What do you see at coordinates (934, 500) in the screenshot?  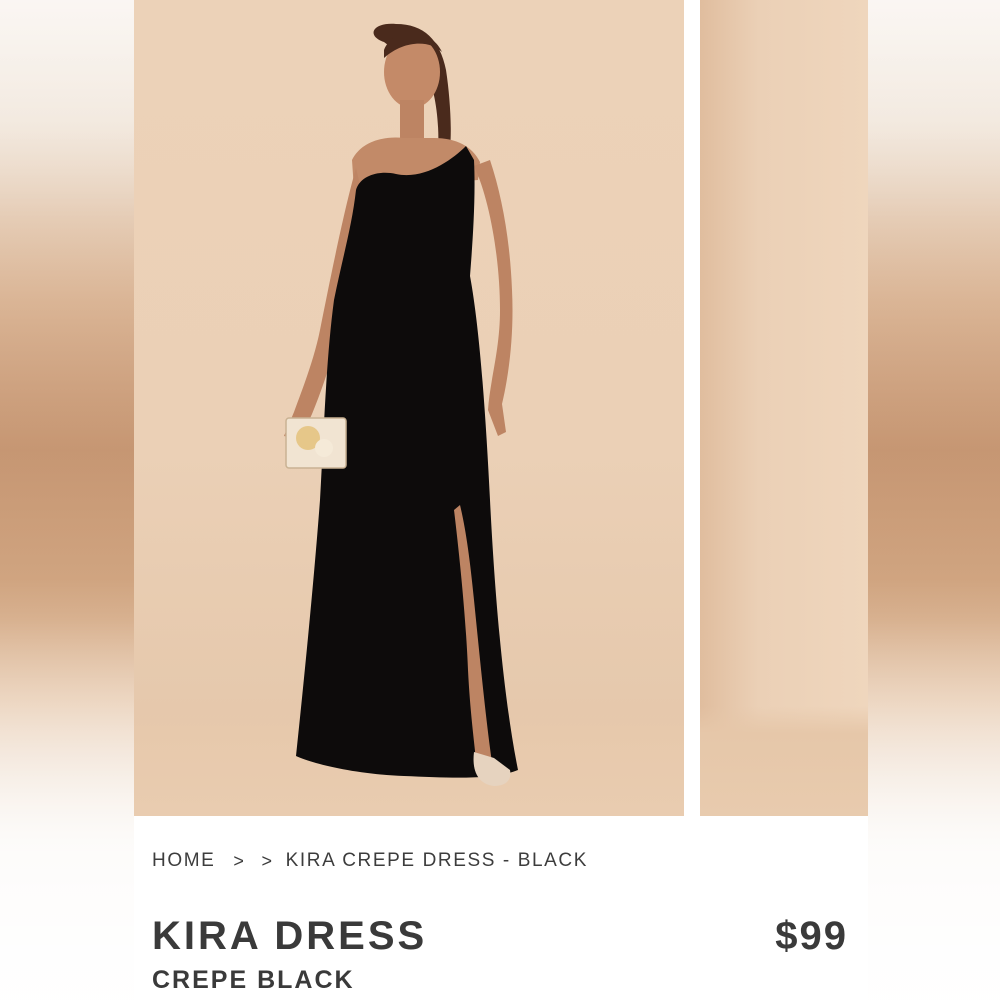 I see `blurred-background-right` at bounding box center [934, 500].